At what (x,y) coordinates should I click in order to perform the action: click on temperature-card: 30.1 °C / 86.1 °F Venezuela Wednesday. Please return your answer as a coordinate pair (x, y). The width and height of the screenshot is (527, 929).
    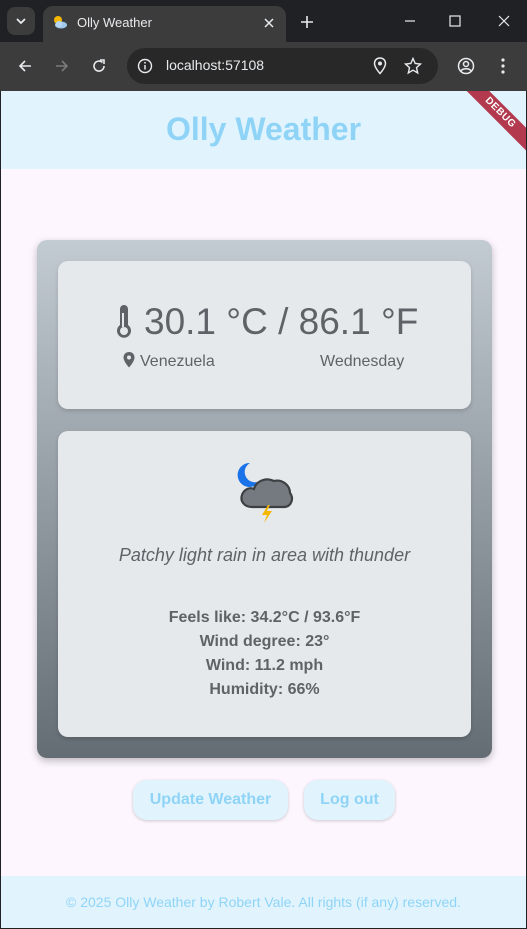
    Looking at the image, I should click on (264, 335).